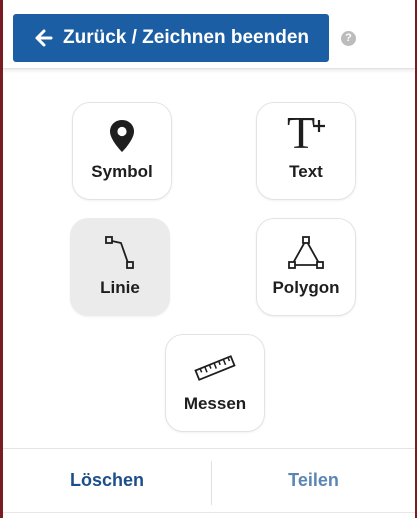 The height and width of the screenshot is (519, 419). I want to click on action-bar: Löschen Teilen, so click(209, 483).